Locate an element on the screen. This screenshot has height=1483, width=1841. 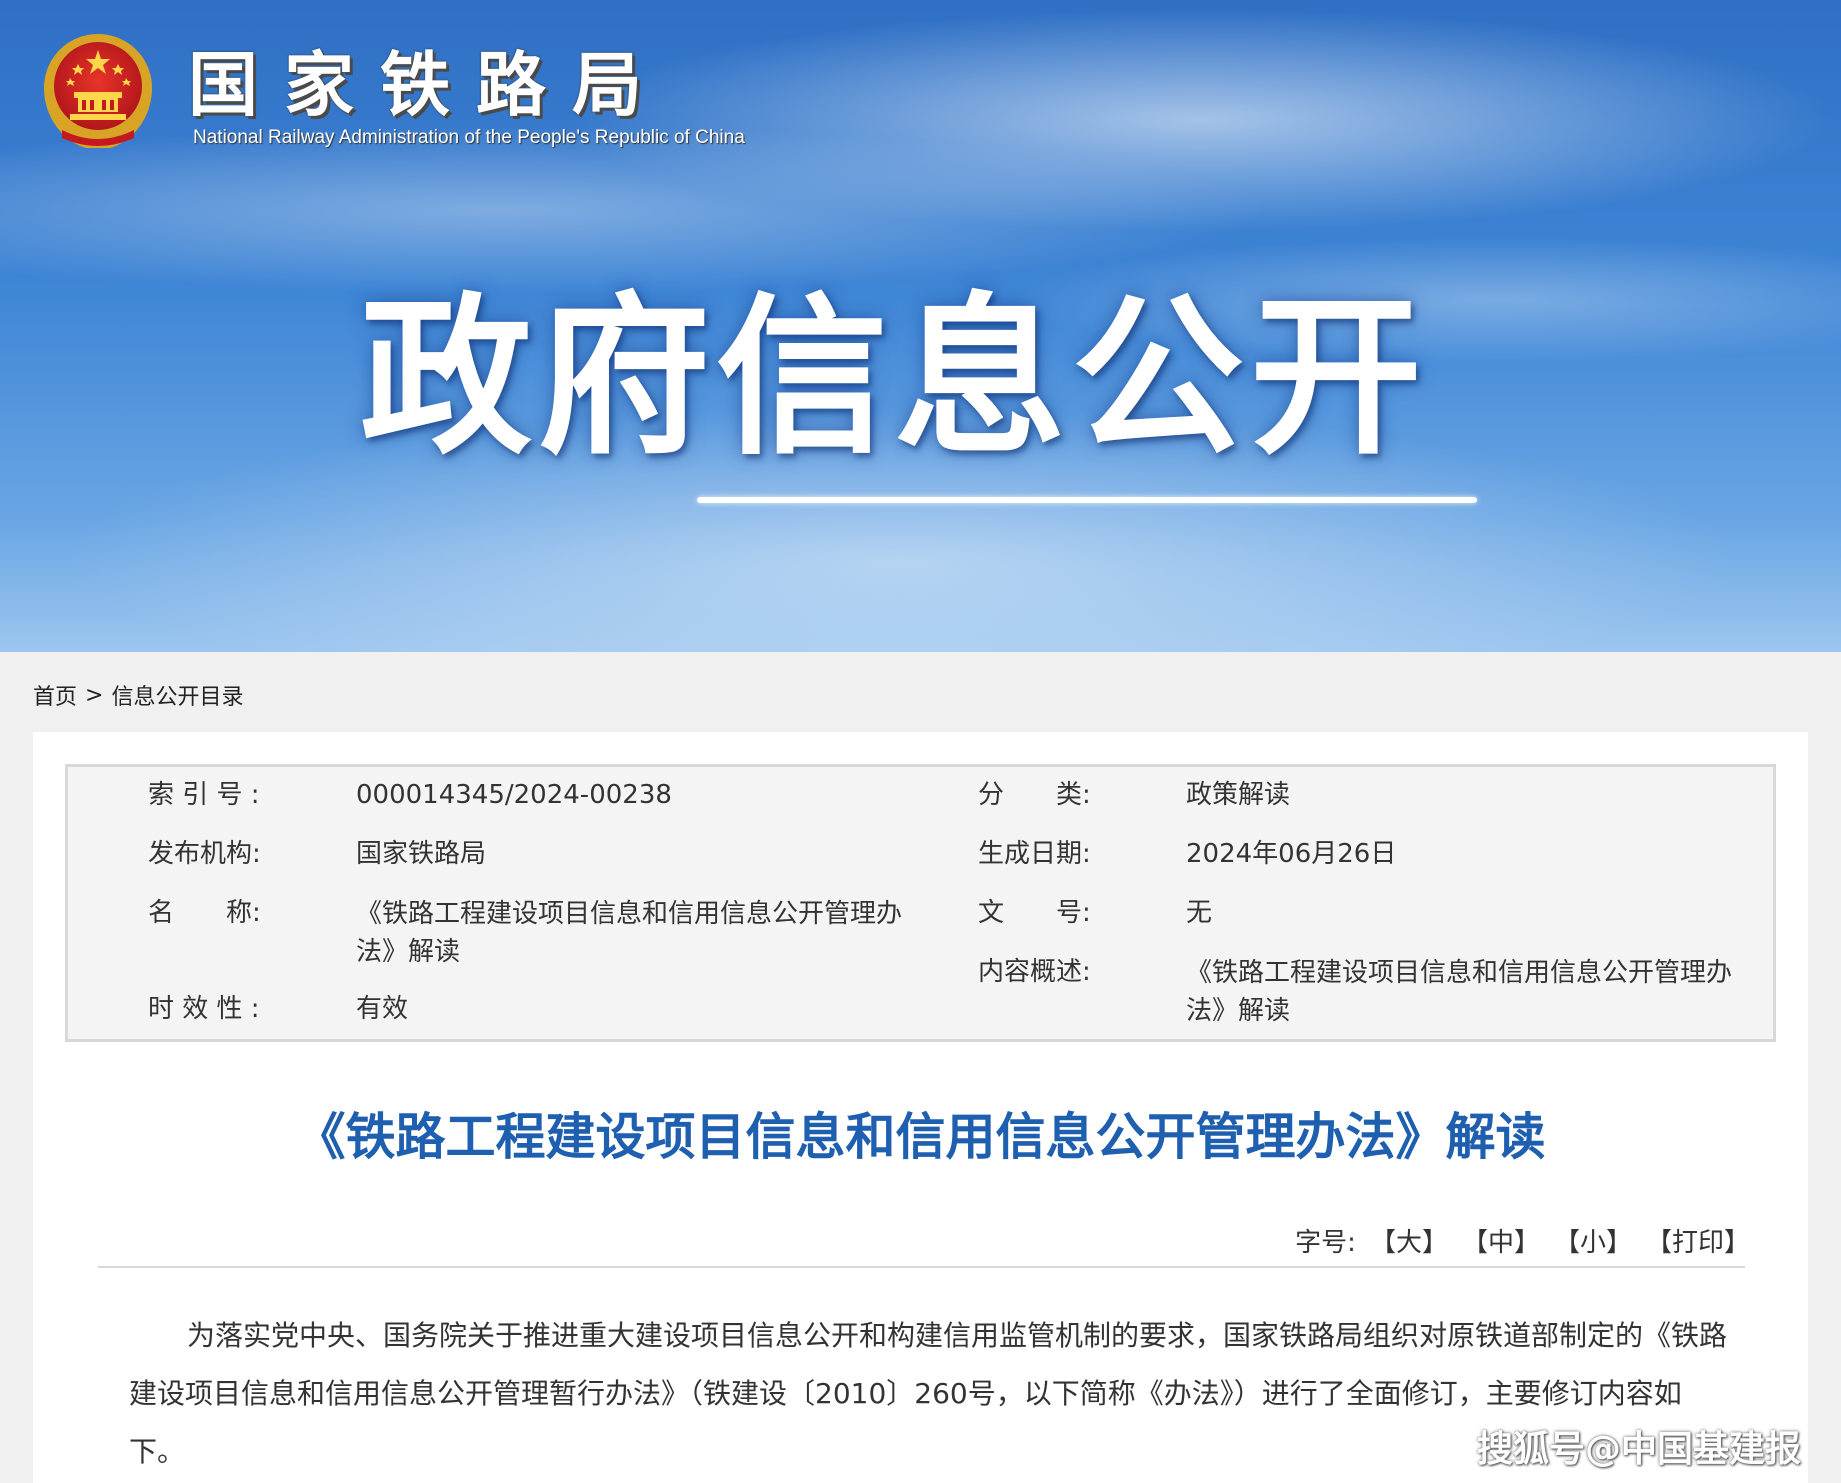
font-large-button: 【大】 is located at coordinates (1409, 1240).